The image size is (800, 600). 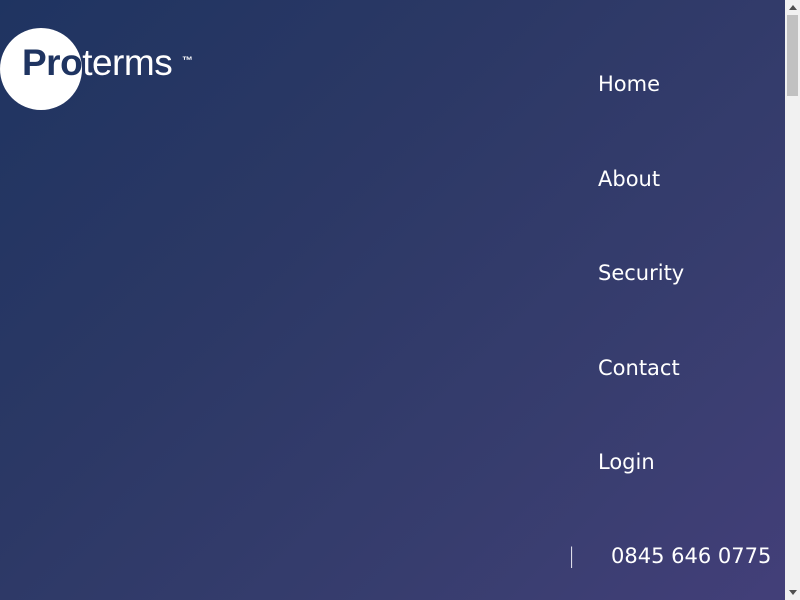 What do you see at coordinates (187, 61) in the screenshot?
I see `logo-trademark: ™` at bounding box center [187, 61].